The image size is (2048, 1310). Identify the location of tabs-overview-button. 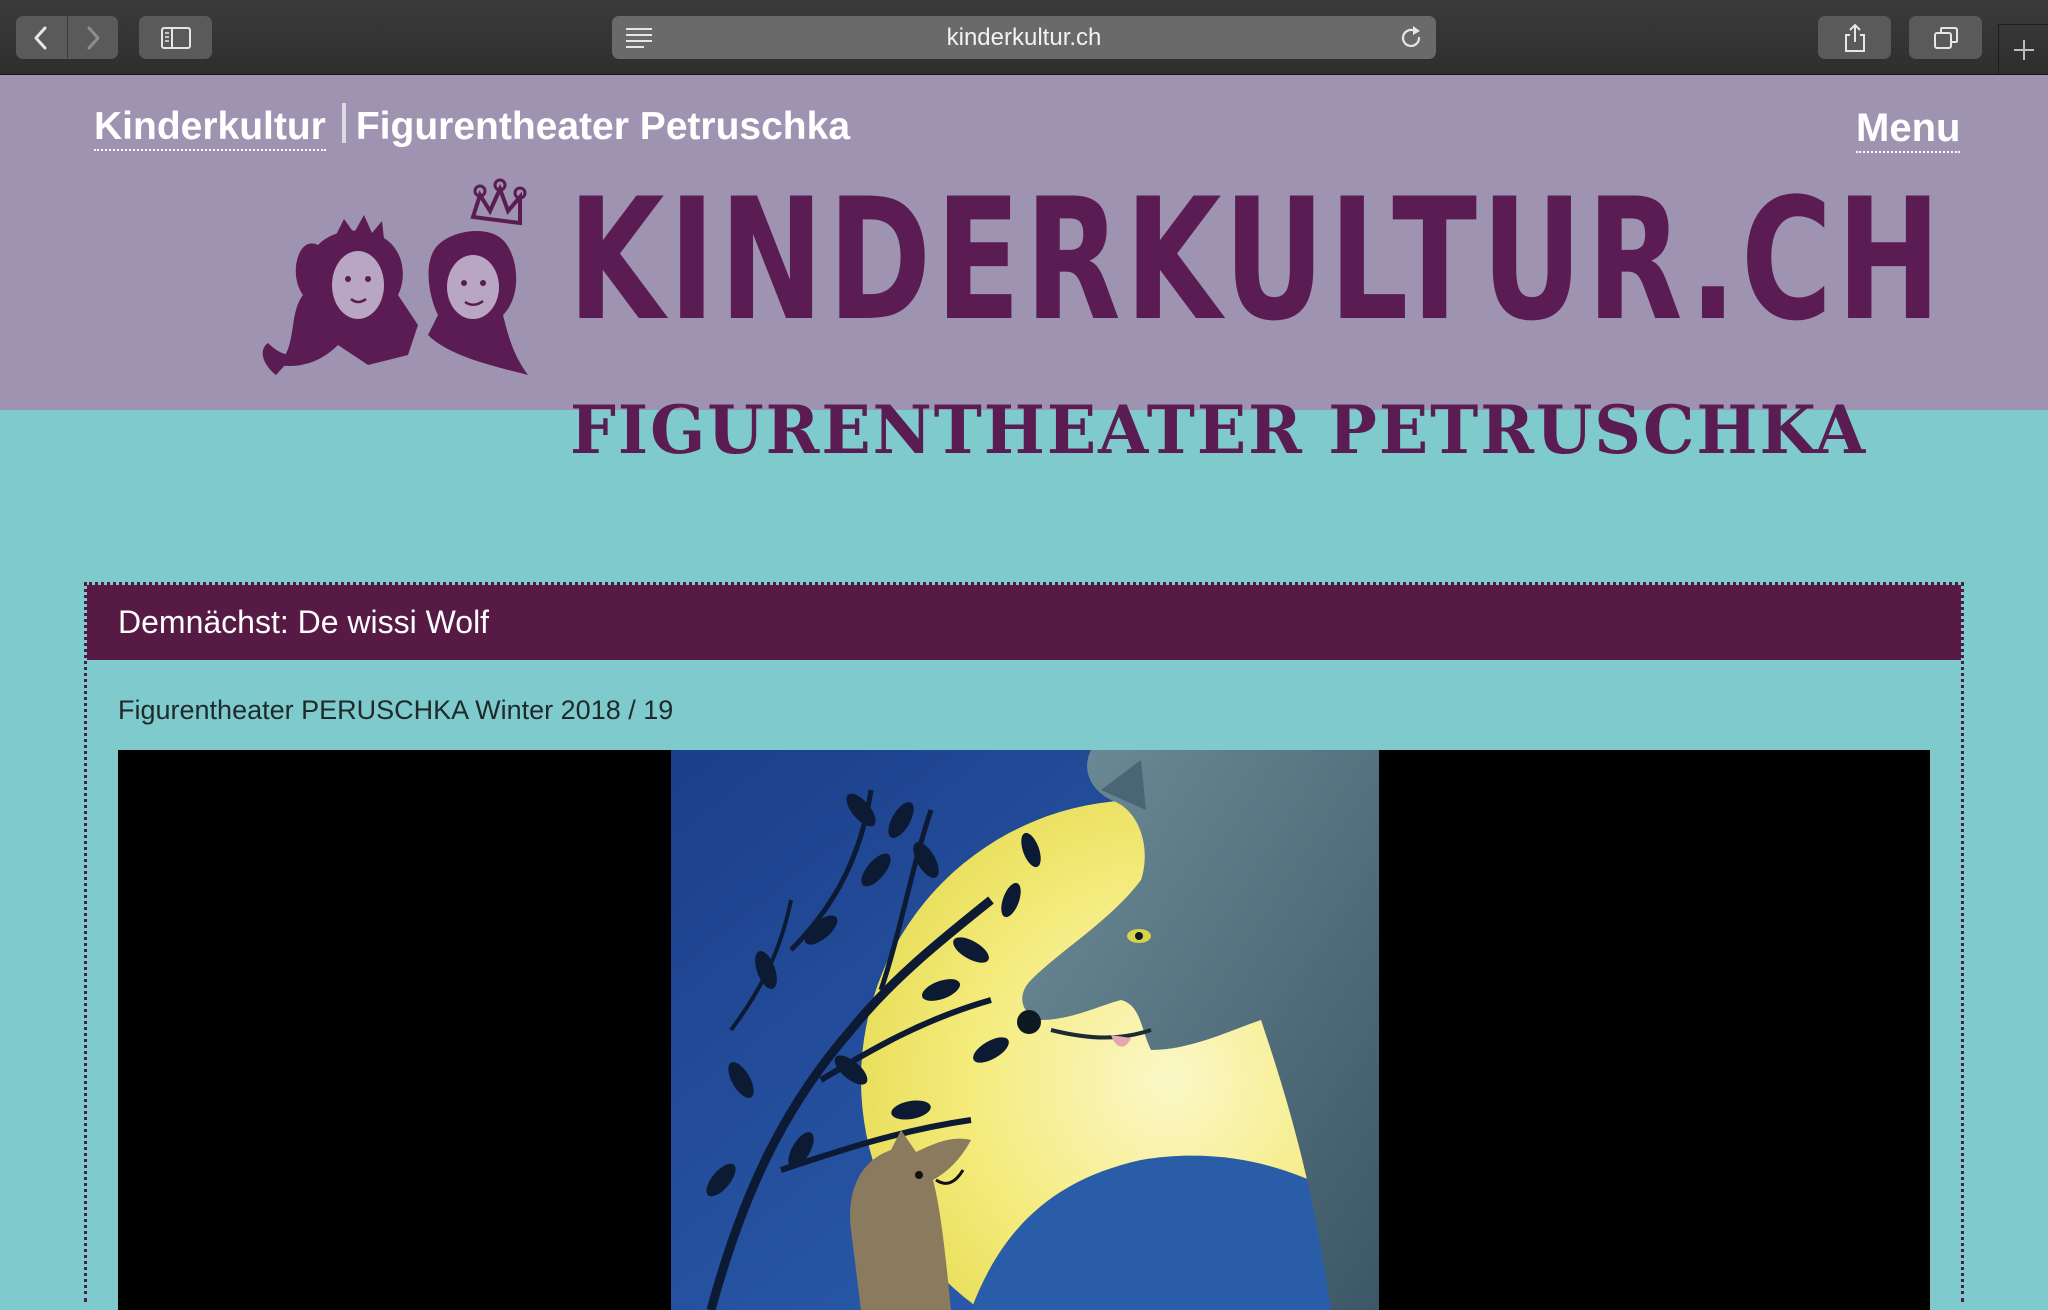
(1945, 37).